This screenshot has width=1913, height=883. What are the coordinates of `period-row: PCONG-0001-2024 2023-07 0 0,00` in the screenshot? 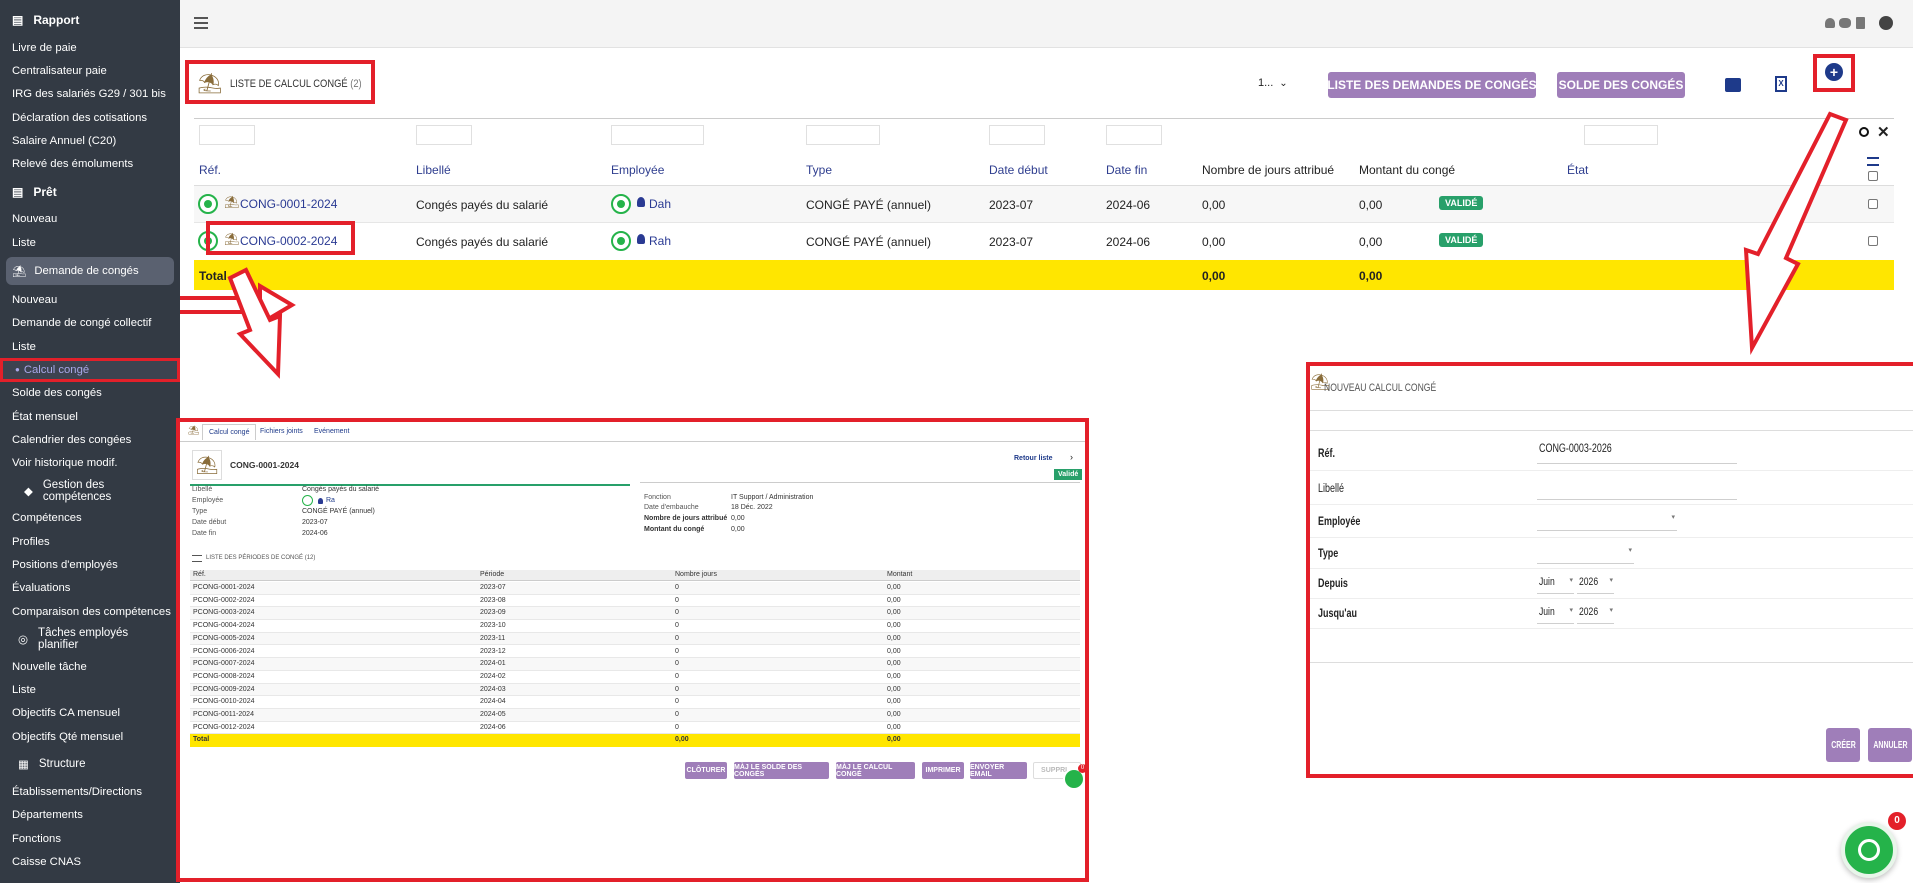 It's located at (635, 588).